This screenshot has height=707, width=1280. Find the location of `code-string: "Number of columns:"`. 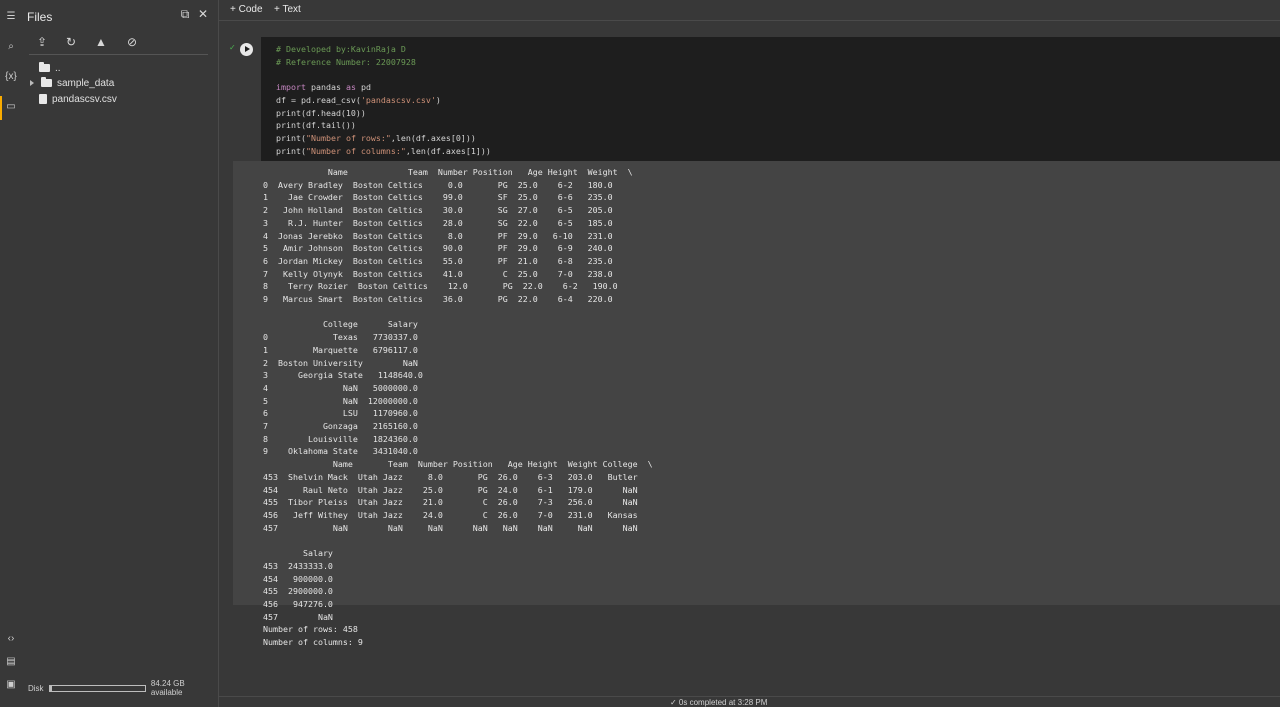

code-string: "Number of columns:" is located at coordinates (355, 150).